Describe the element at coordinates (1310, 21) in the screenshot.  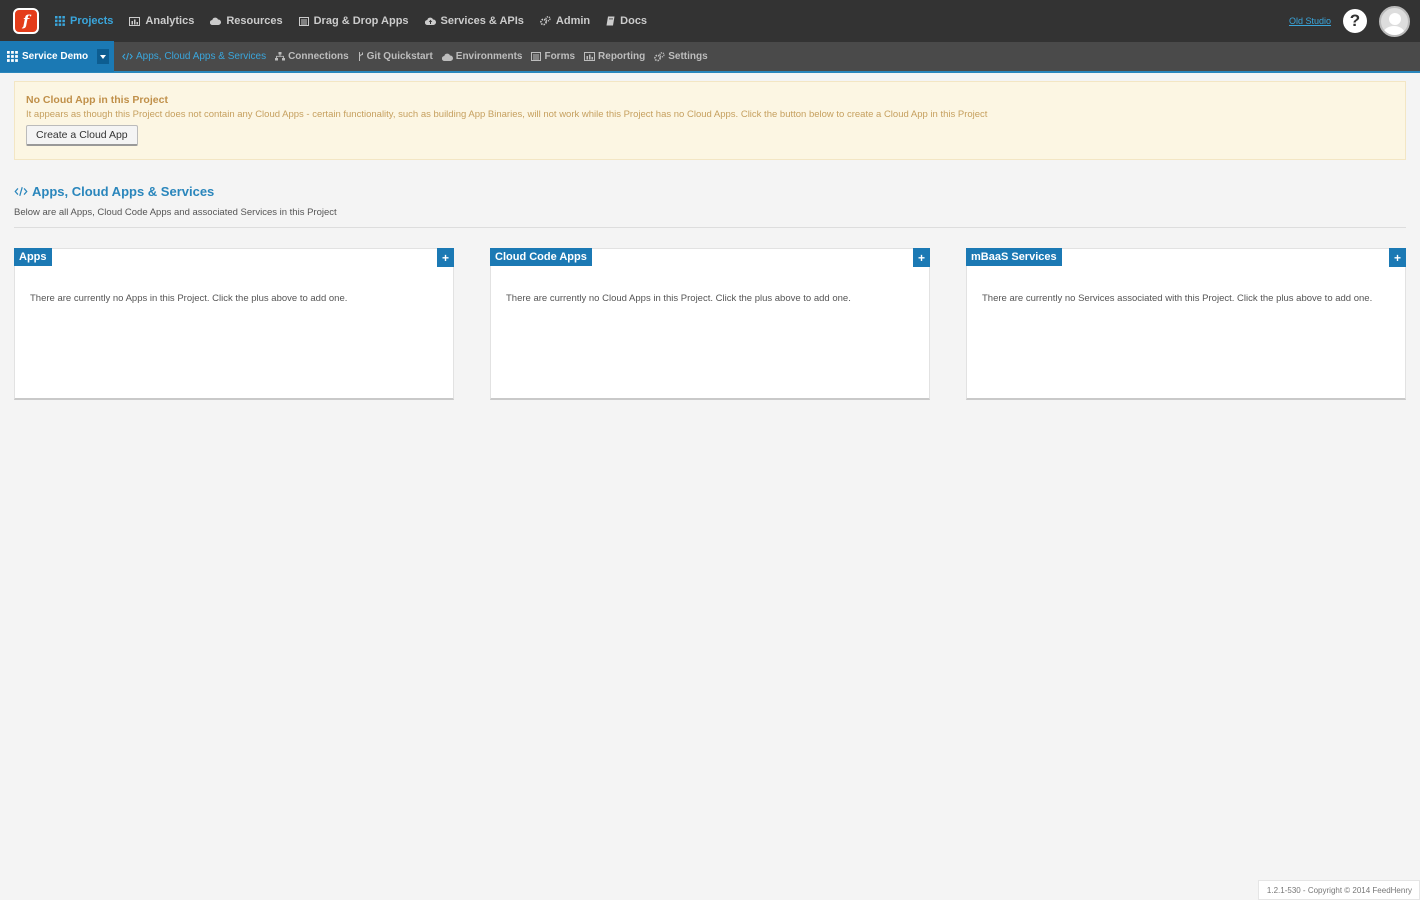
I see `old-studio-link: Old Studio` at that location.